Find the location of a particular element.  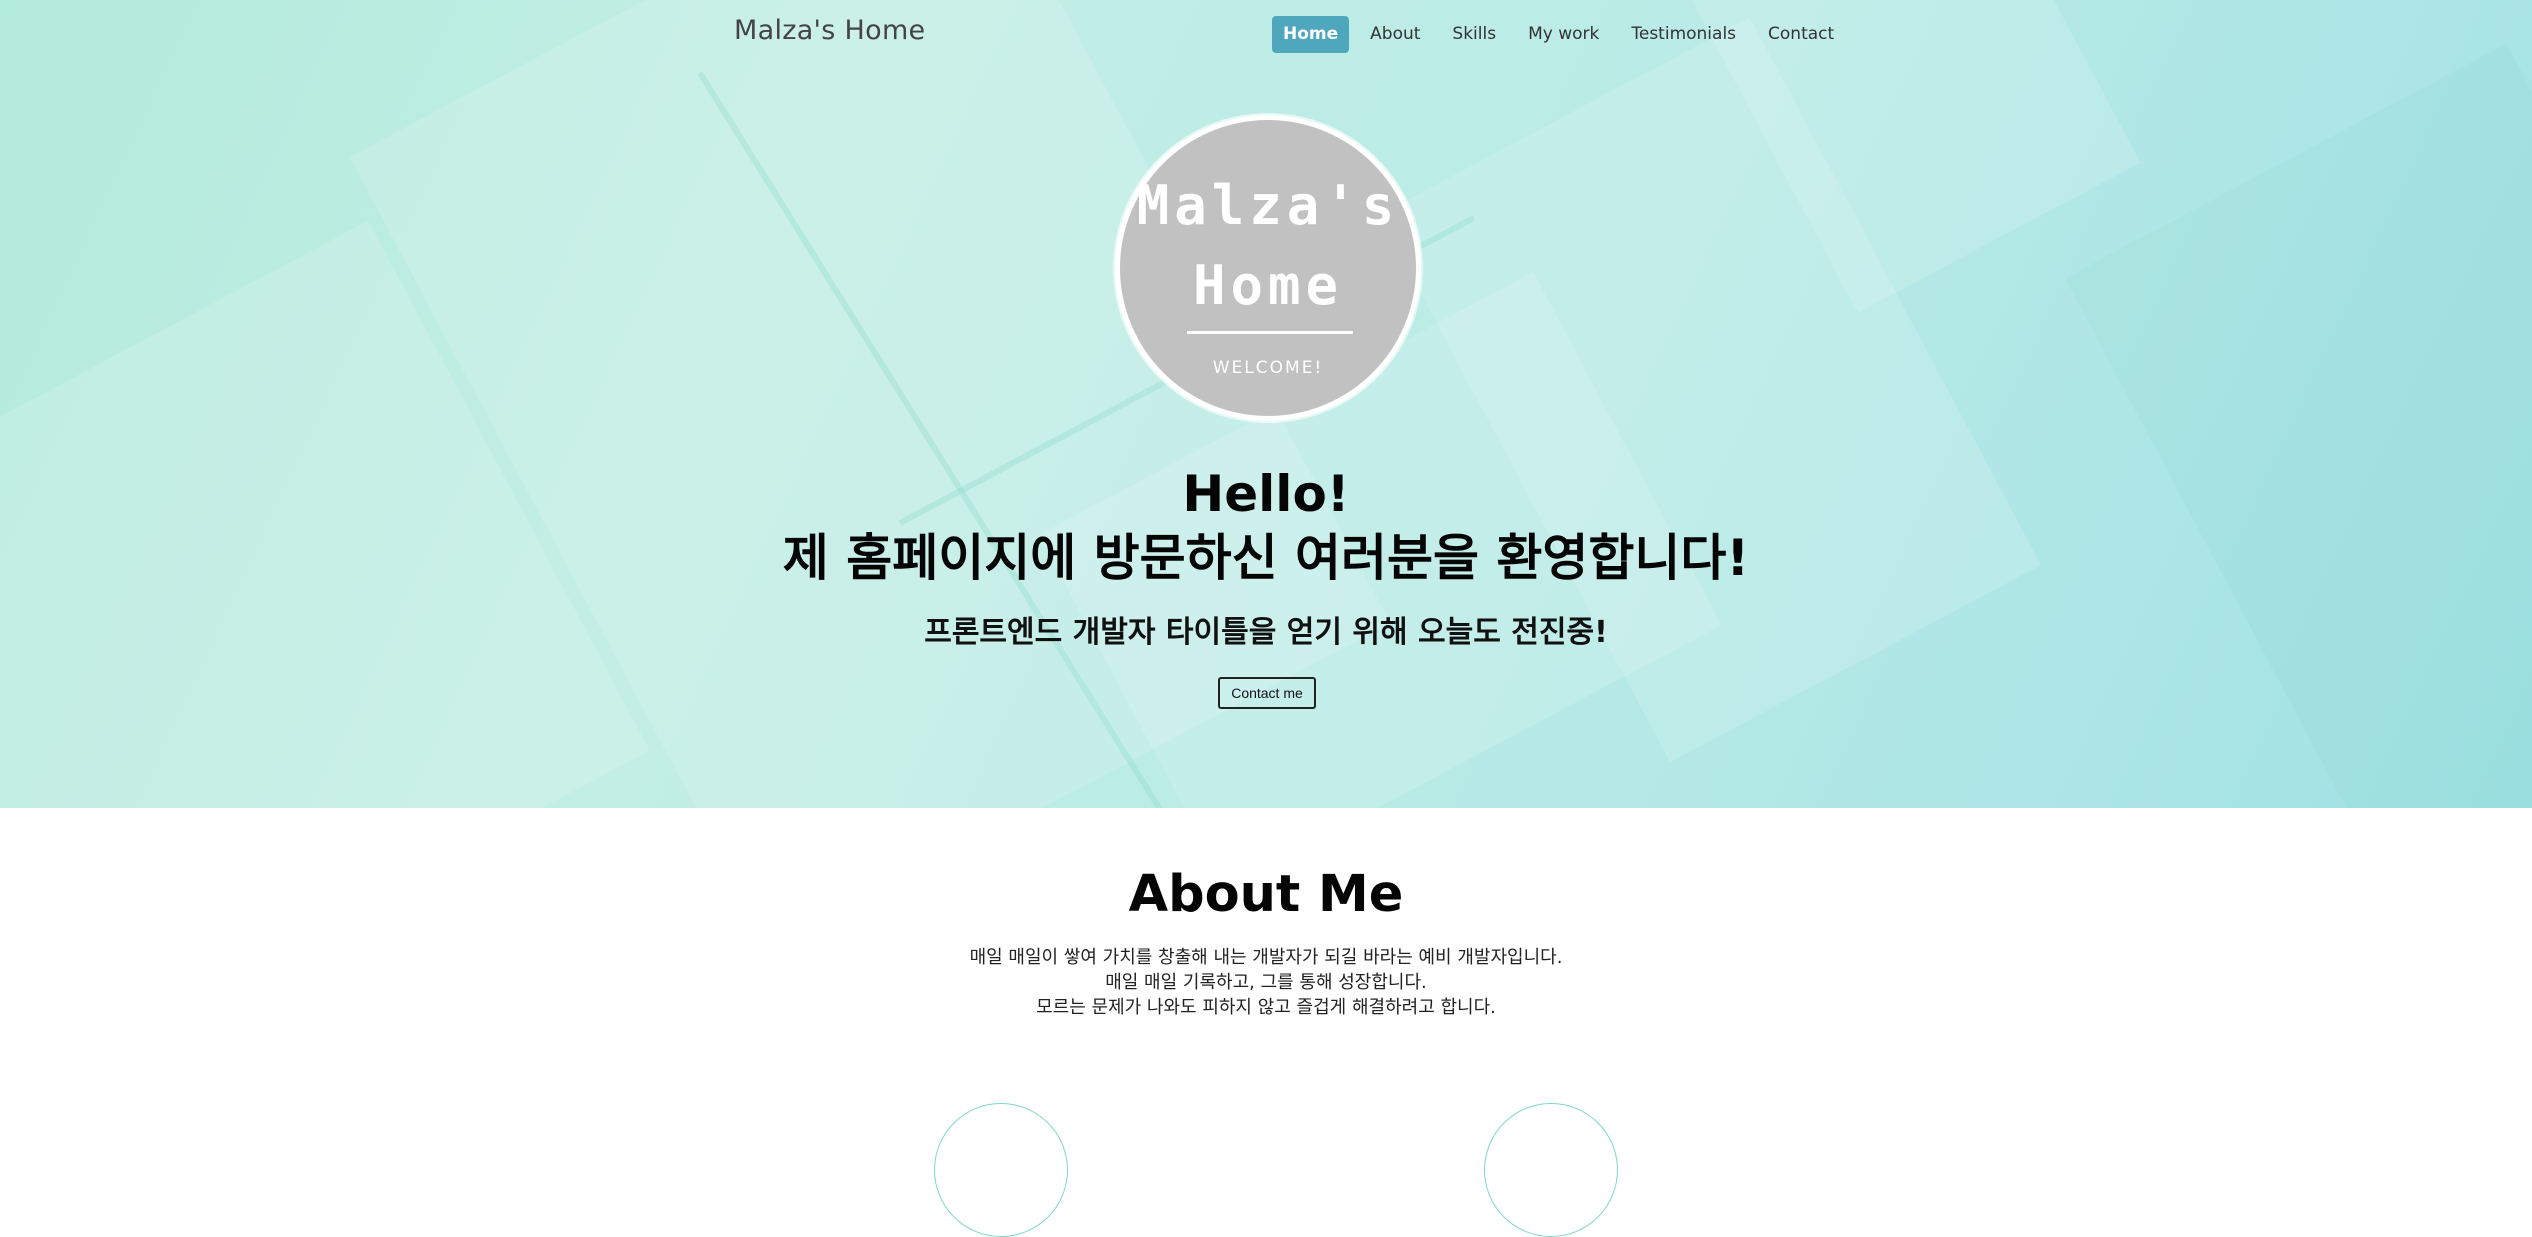

nav-item-home: Home is located at coordinates (1311, 34).